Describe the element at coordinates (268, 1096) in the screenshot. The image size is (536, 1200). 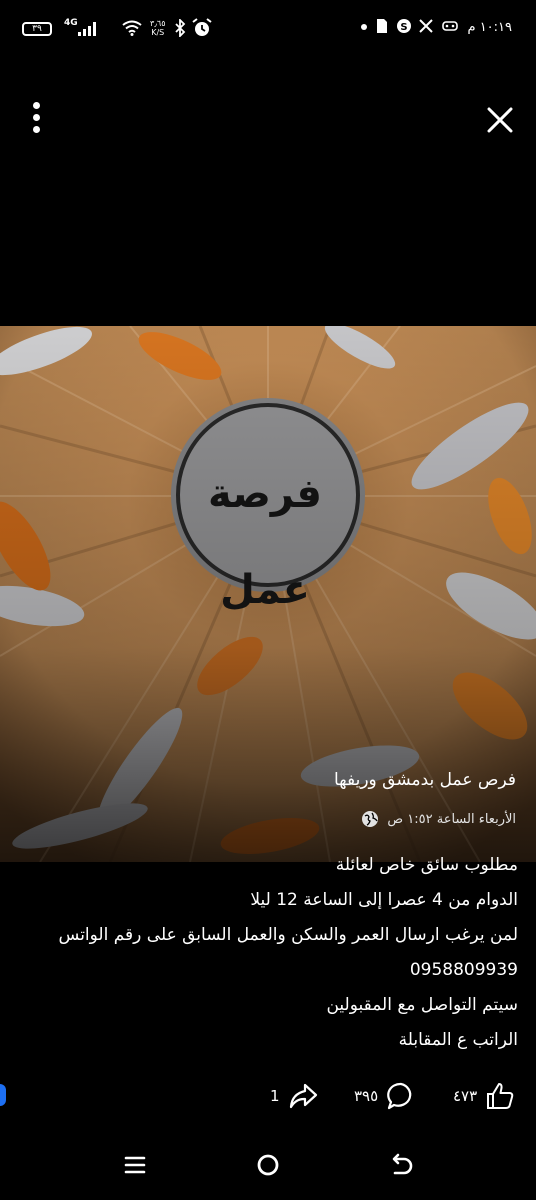
I see `reaction-bar: ٤٧٣ ٣٩٥ 1` at that location.